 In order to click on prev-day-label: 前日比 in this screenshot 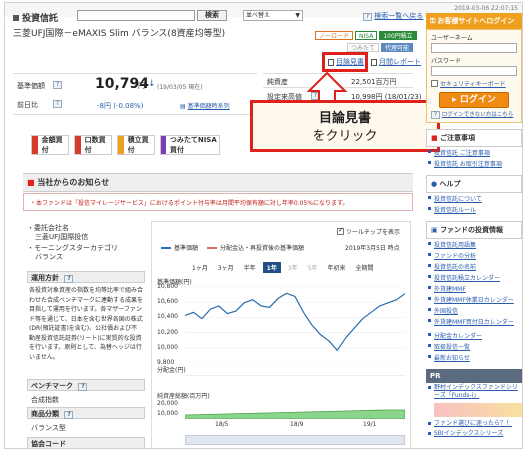, I will do `click(27, 105)`.